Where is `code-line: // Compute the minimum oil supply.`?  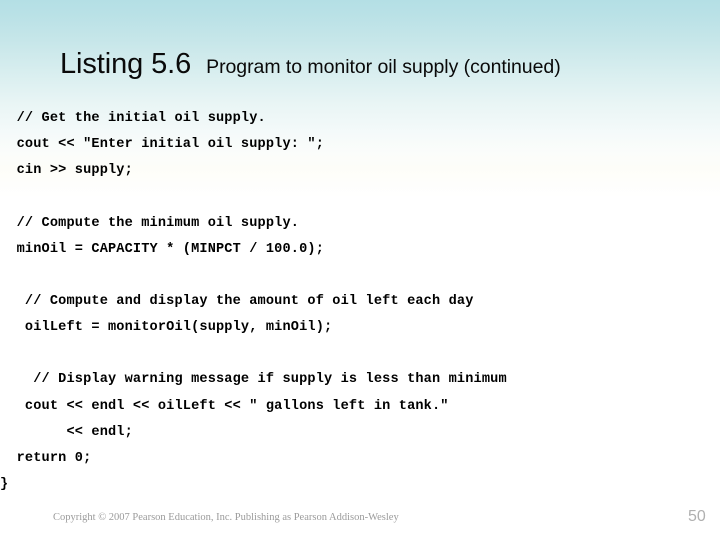
code-line: // Compute the minimum oil supply. is located at coordinates (150, 223).